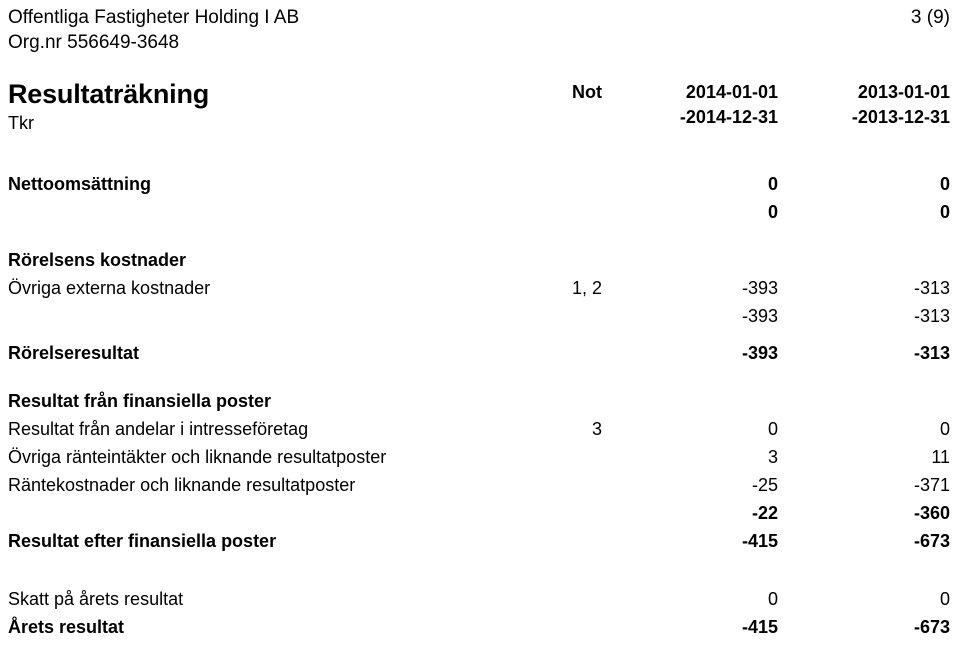 Image resolution: width=960 pixels, height=645 pixels. What do you see at coordinates (772, 457) in the screenshot?
I see `row-amount-current-period: 3` at bounding box center [772, 457].